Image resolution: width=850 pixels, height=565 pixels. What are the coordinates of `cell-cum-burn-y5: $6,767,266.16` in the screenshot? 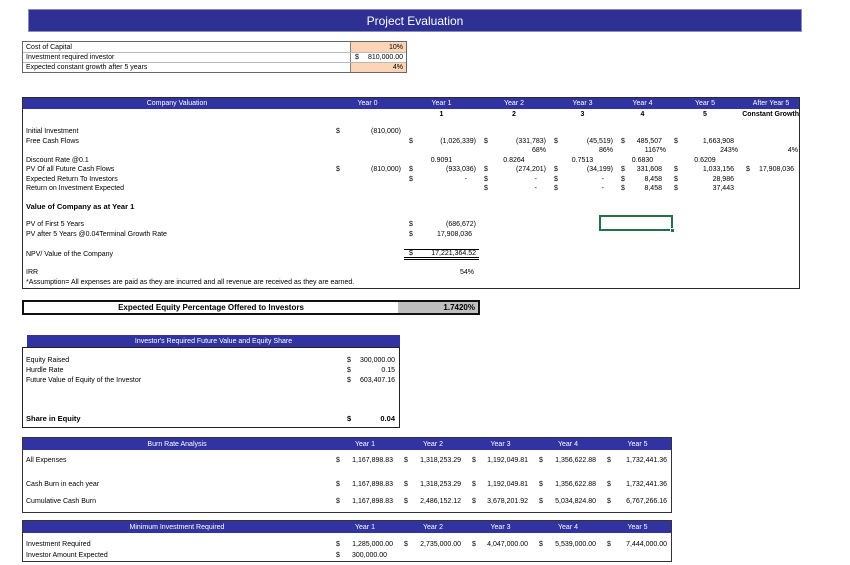 It's located at (637, 501).